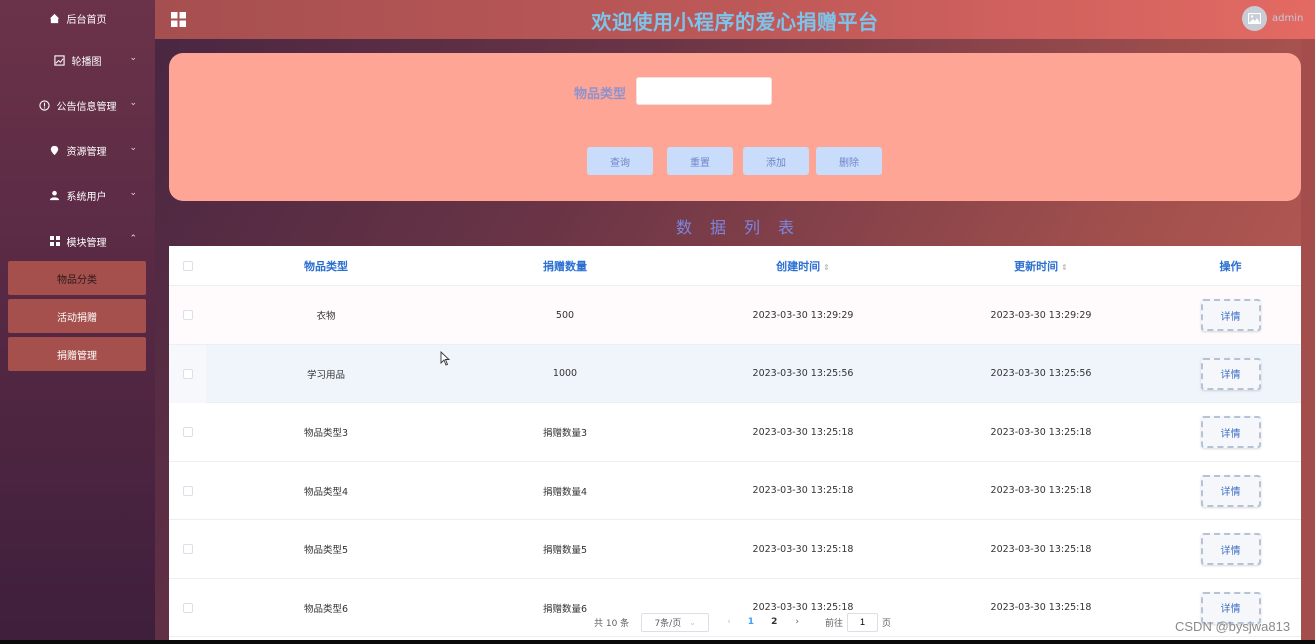 The width and height of the screenshot is (1315, 644). I want to click on sidebar-item-module-management: 模块管理 ⌃, so click(77, 241).